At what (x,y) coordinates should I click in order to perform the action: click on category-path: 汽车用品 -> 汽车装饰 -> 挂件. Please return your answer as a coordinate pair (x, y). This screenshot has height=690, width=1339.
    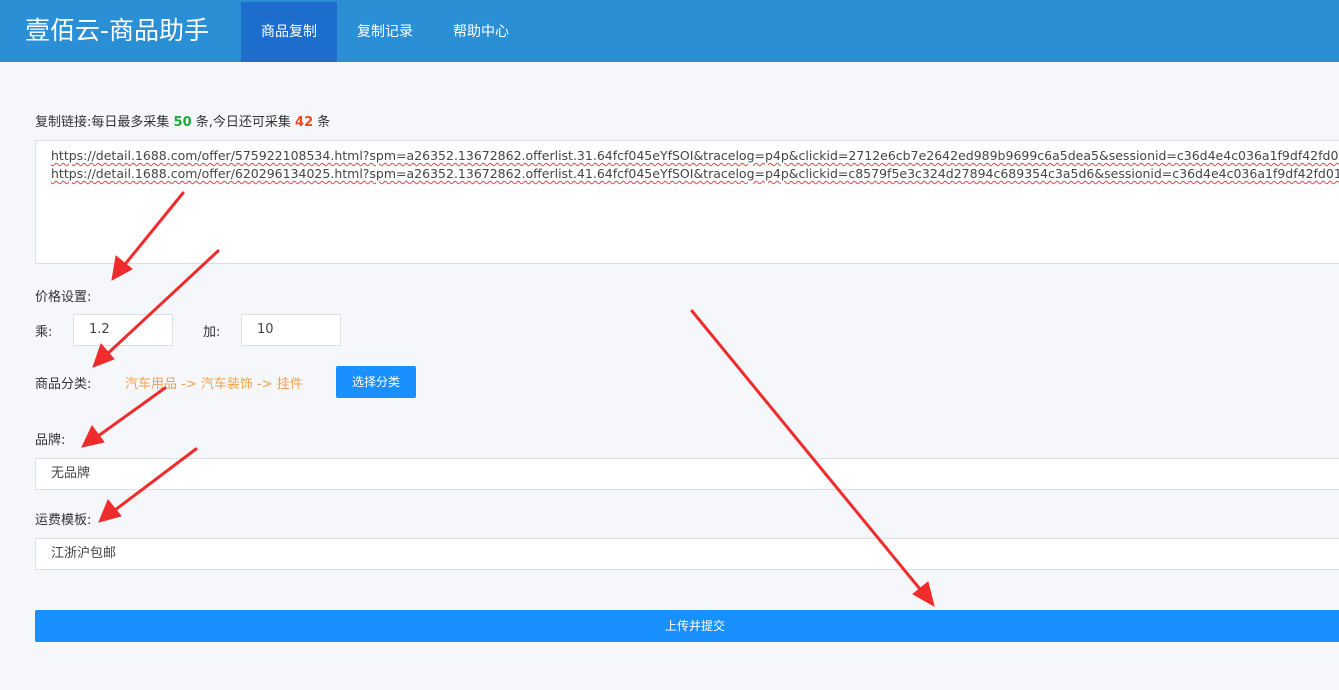
    Looking at the image, I should click on (214, 384).